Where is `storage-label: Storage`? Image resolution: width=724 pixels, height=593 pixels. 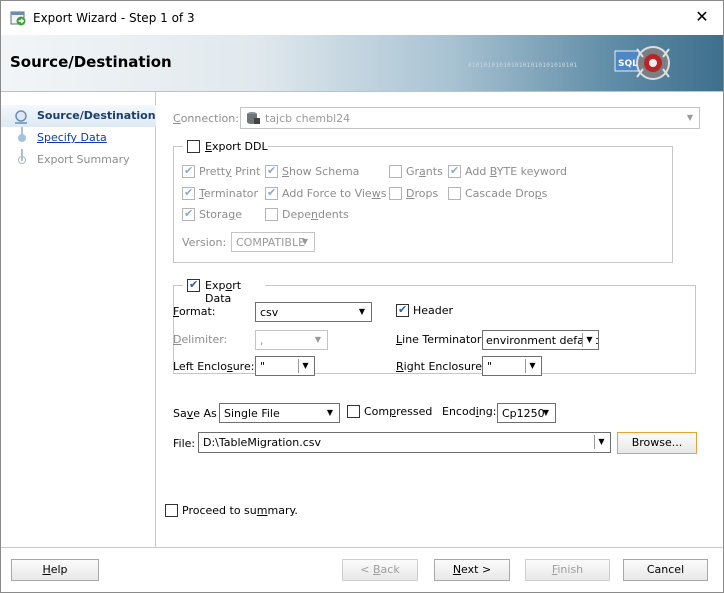 storage-label: Storage is located at coordinates (221, 214).